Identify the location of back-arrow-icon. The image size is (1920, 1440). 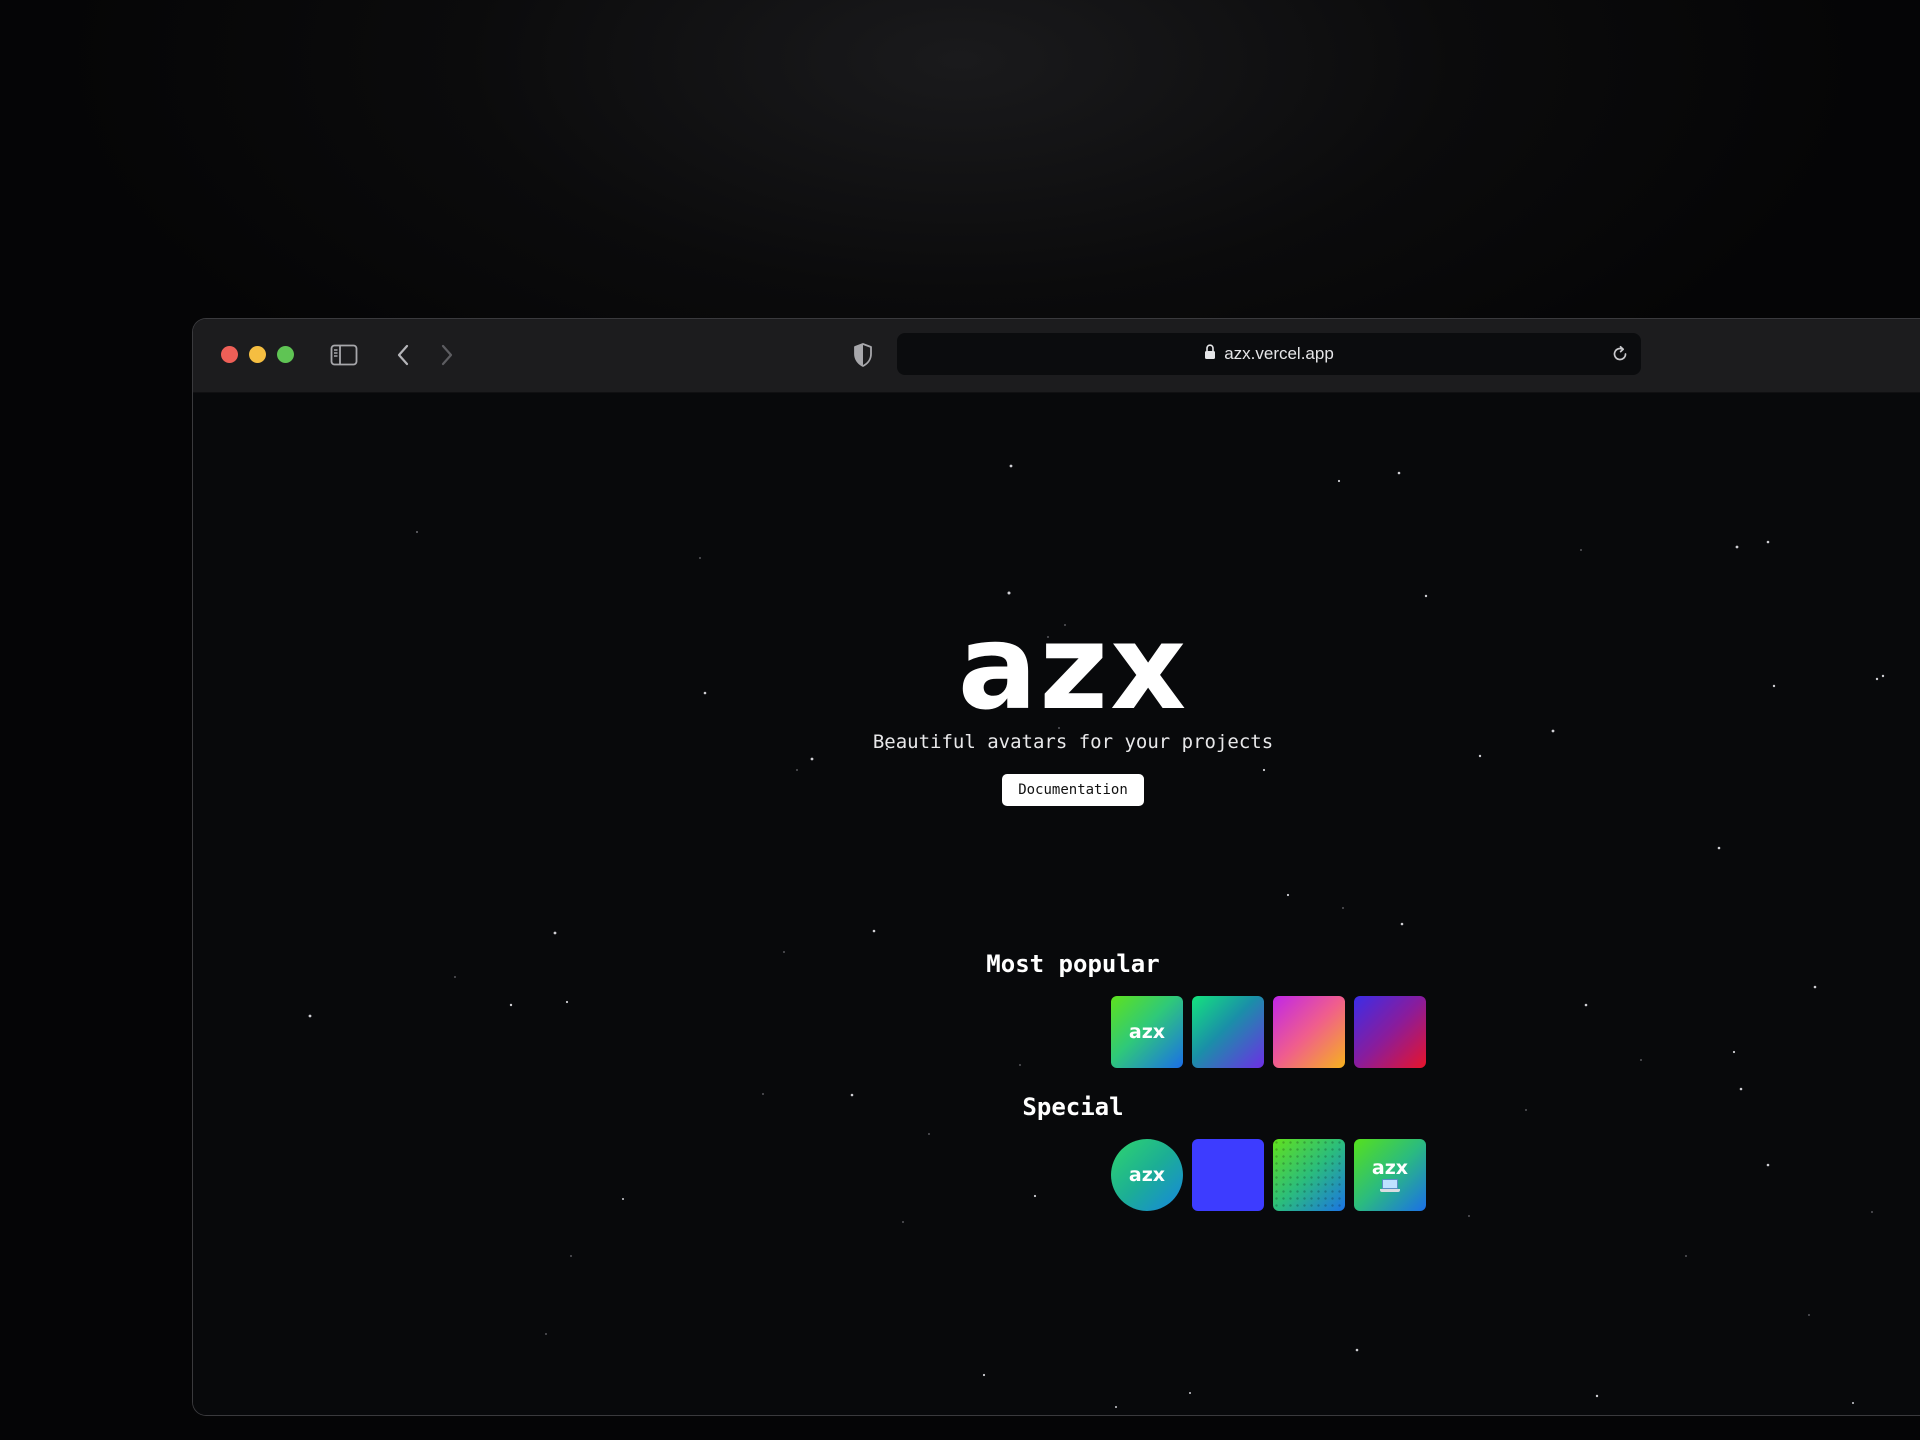
(403, 355).